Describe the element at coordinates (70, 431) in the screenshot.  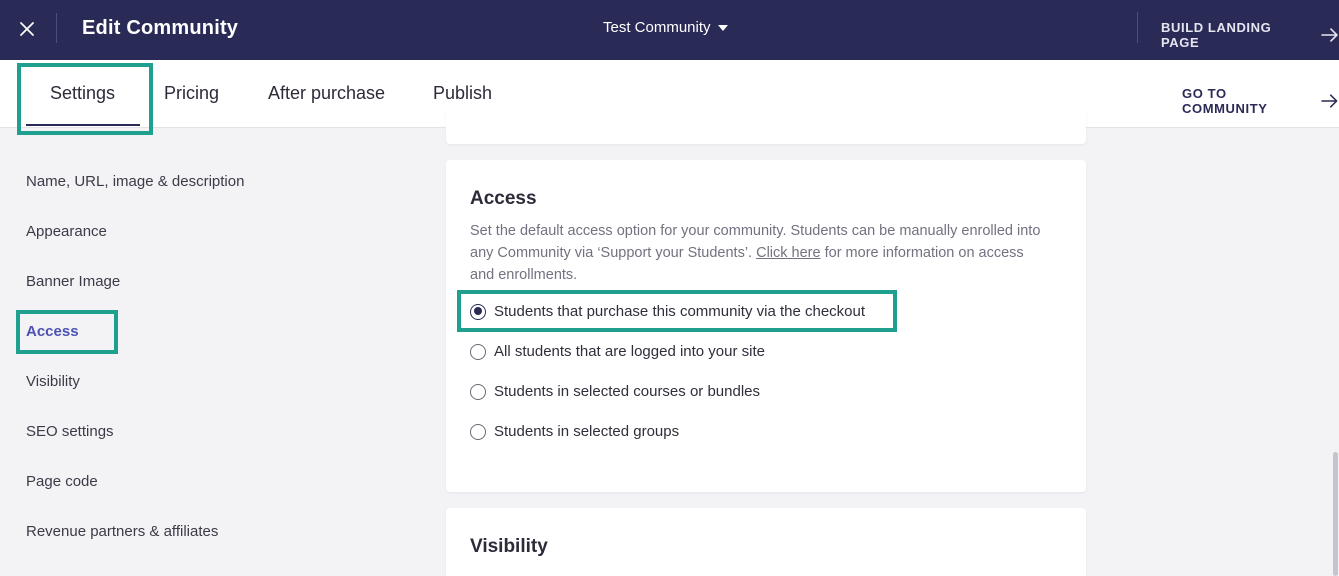
I see `sidebar-item-seo-settings: SEO settings` at that location.